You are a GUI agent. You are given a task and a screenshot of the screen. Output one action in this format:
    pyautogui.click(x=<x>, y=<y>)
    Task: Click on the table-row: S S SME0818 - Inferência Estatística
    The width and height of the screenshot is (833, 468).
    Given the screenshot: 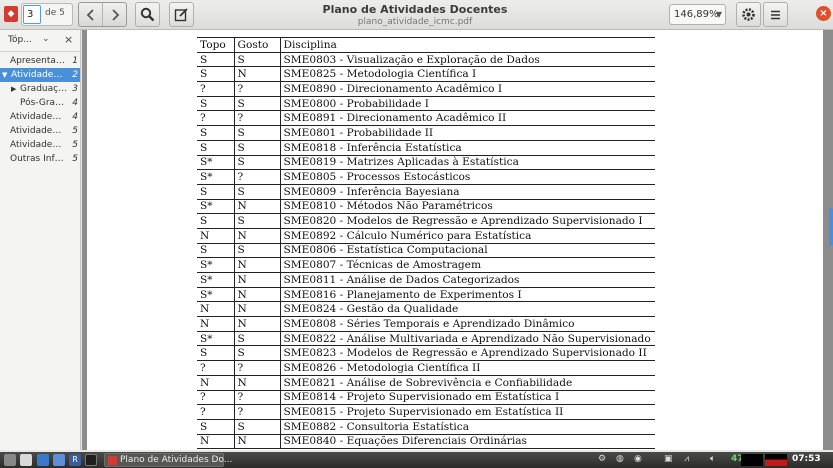 What is the action you would take?
    pyautogui.click(x=426, y=148)
    